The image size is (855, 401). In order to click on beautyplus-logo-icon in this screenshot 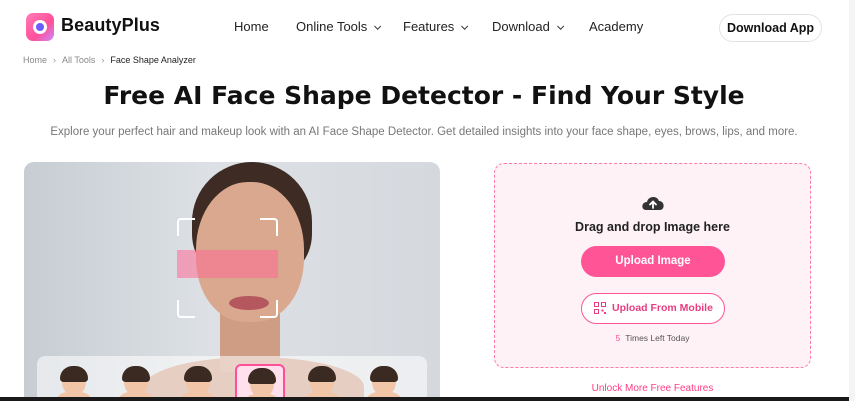, I will do `click(40, 27)`.